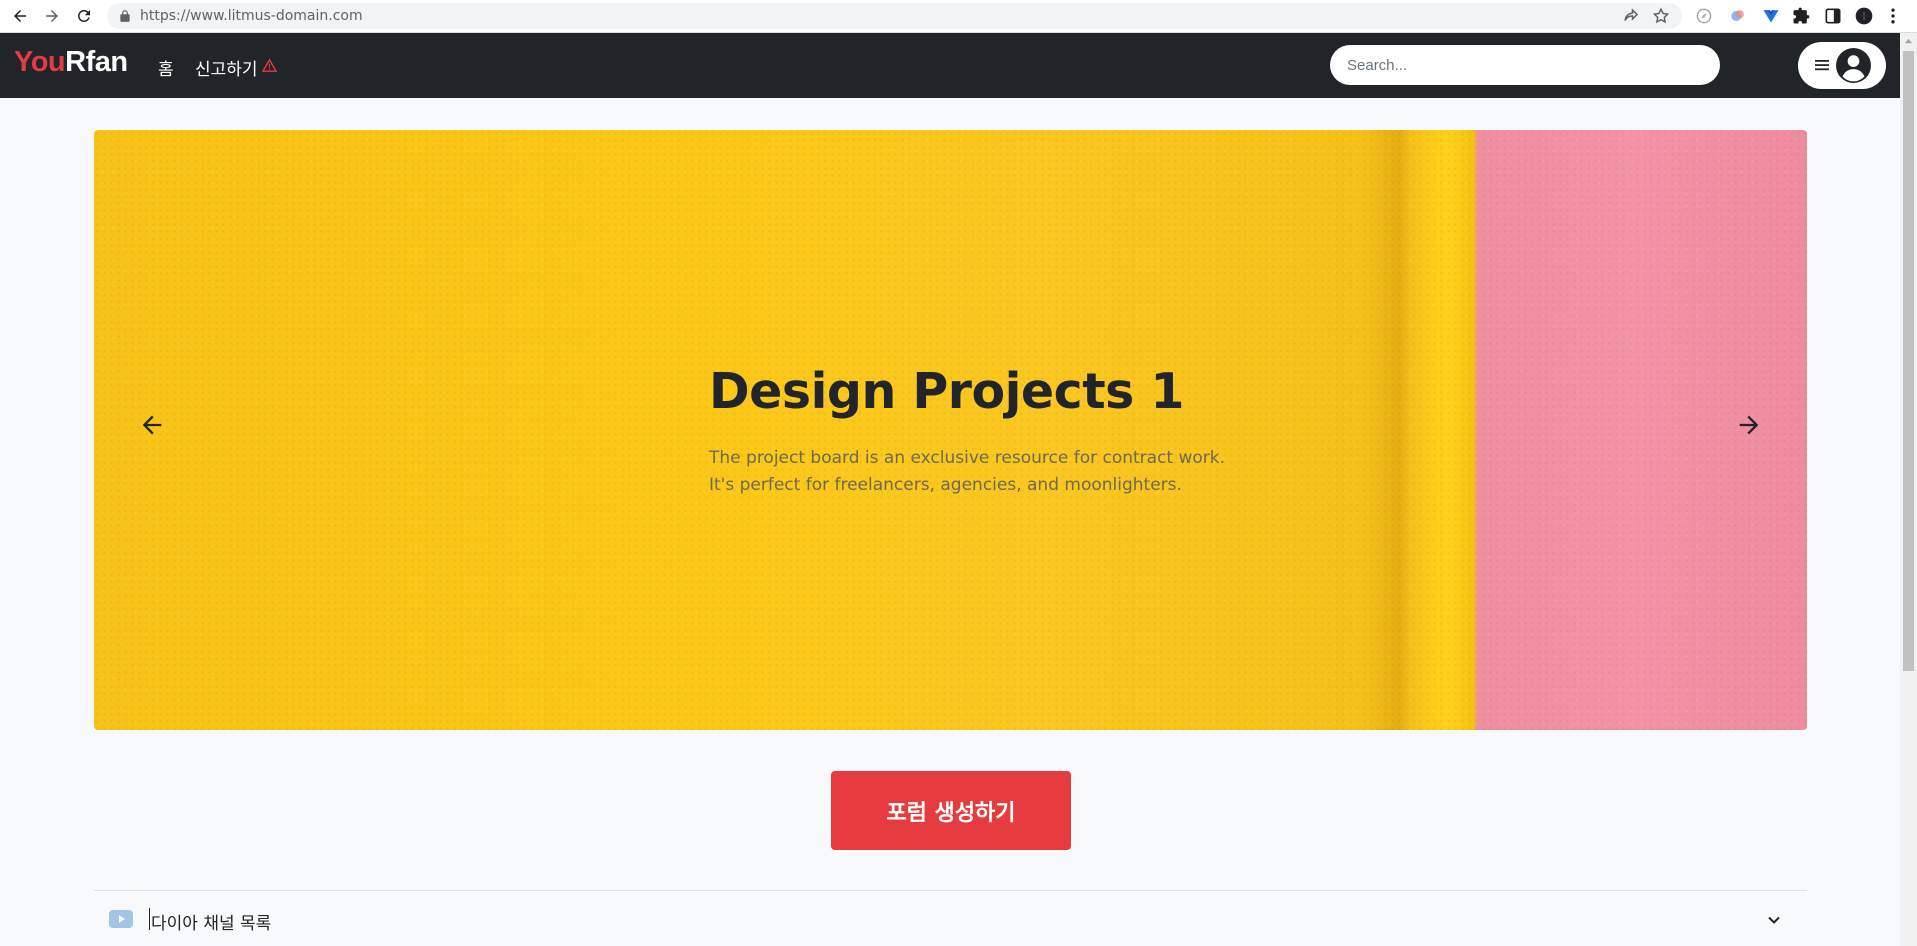 The image size is (1917, 946). I want to click on forward-icon, so click(52, 16).